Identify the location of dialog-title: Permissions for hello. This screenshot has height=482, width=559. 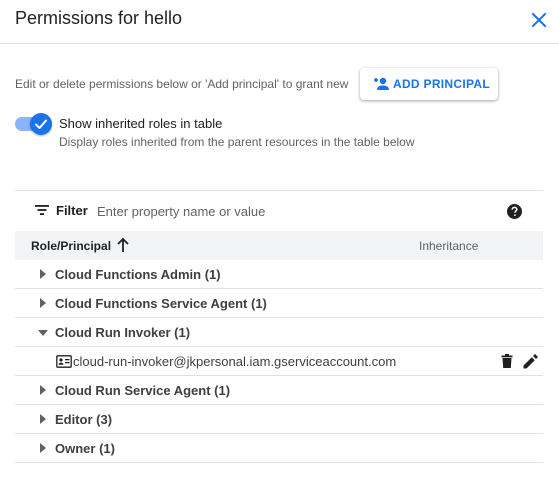
(99, 18).